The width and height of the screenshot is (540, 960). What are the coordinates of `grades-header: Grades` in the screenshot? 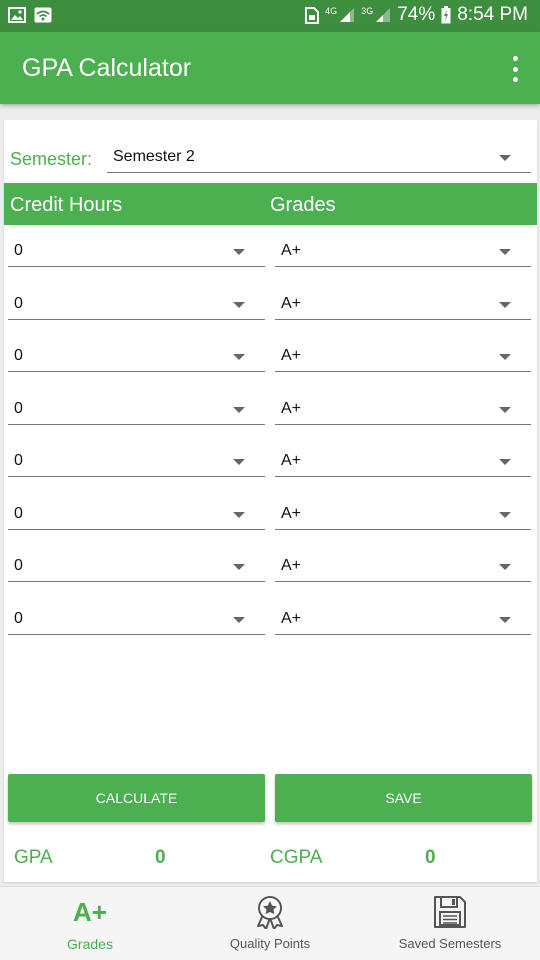 It's located at (303, 205).